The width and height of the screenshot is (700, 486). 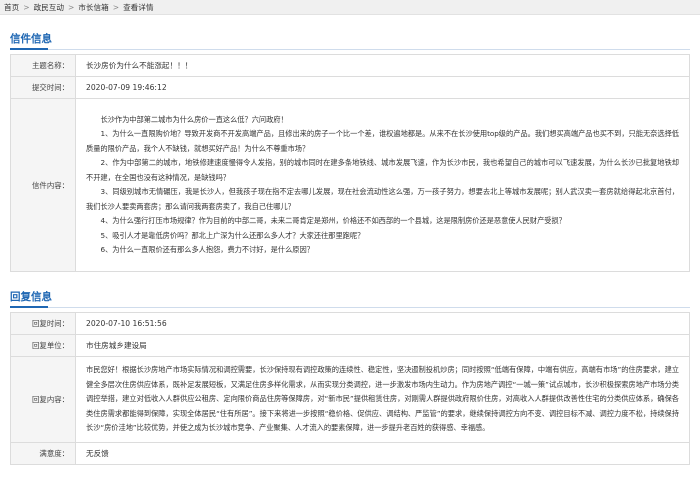 What do you see at coordinates (31, 297) in the screenshot?
I see `reply-section-title: 回复信息` at bounding box center [31, 297].